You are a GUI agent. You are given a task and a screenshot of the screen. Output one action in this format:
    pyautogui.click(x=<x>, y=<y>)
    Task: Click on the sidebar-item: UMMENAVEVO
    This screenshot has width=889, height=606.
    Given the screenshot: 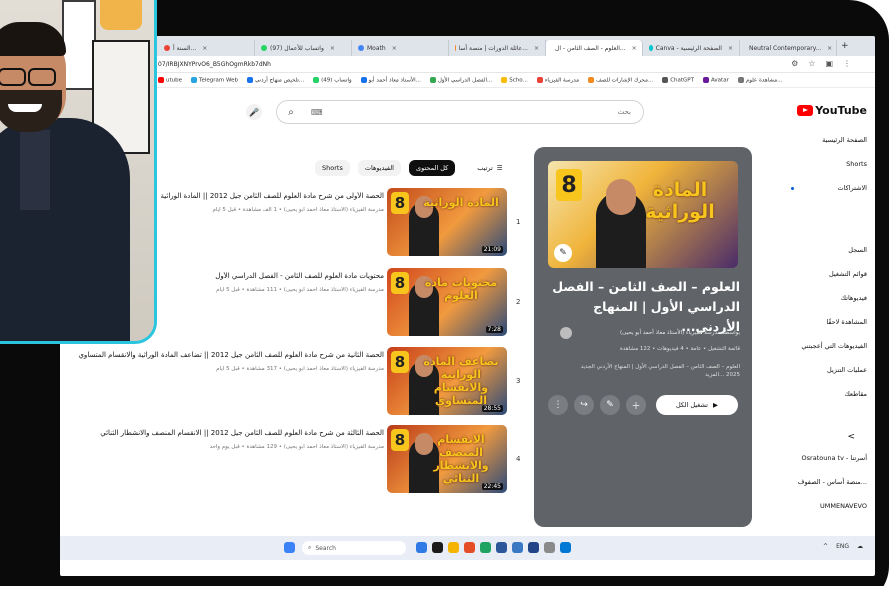 What is the action you would take?
    pyautogui.click(x=843, y=506)
    